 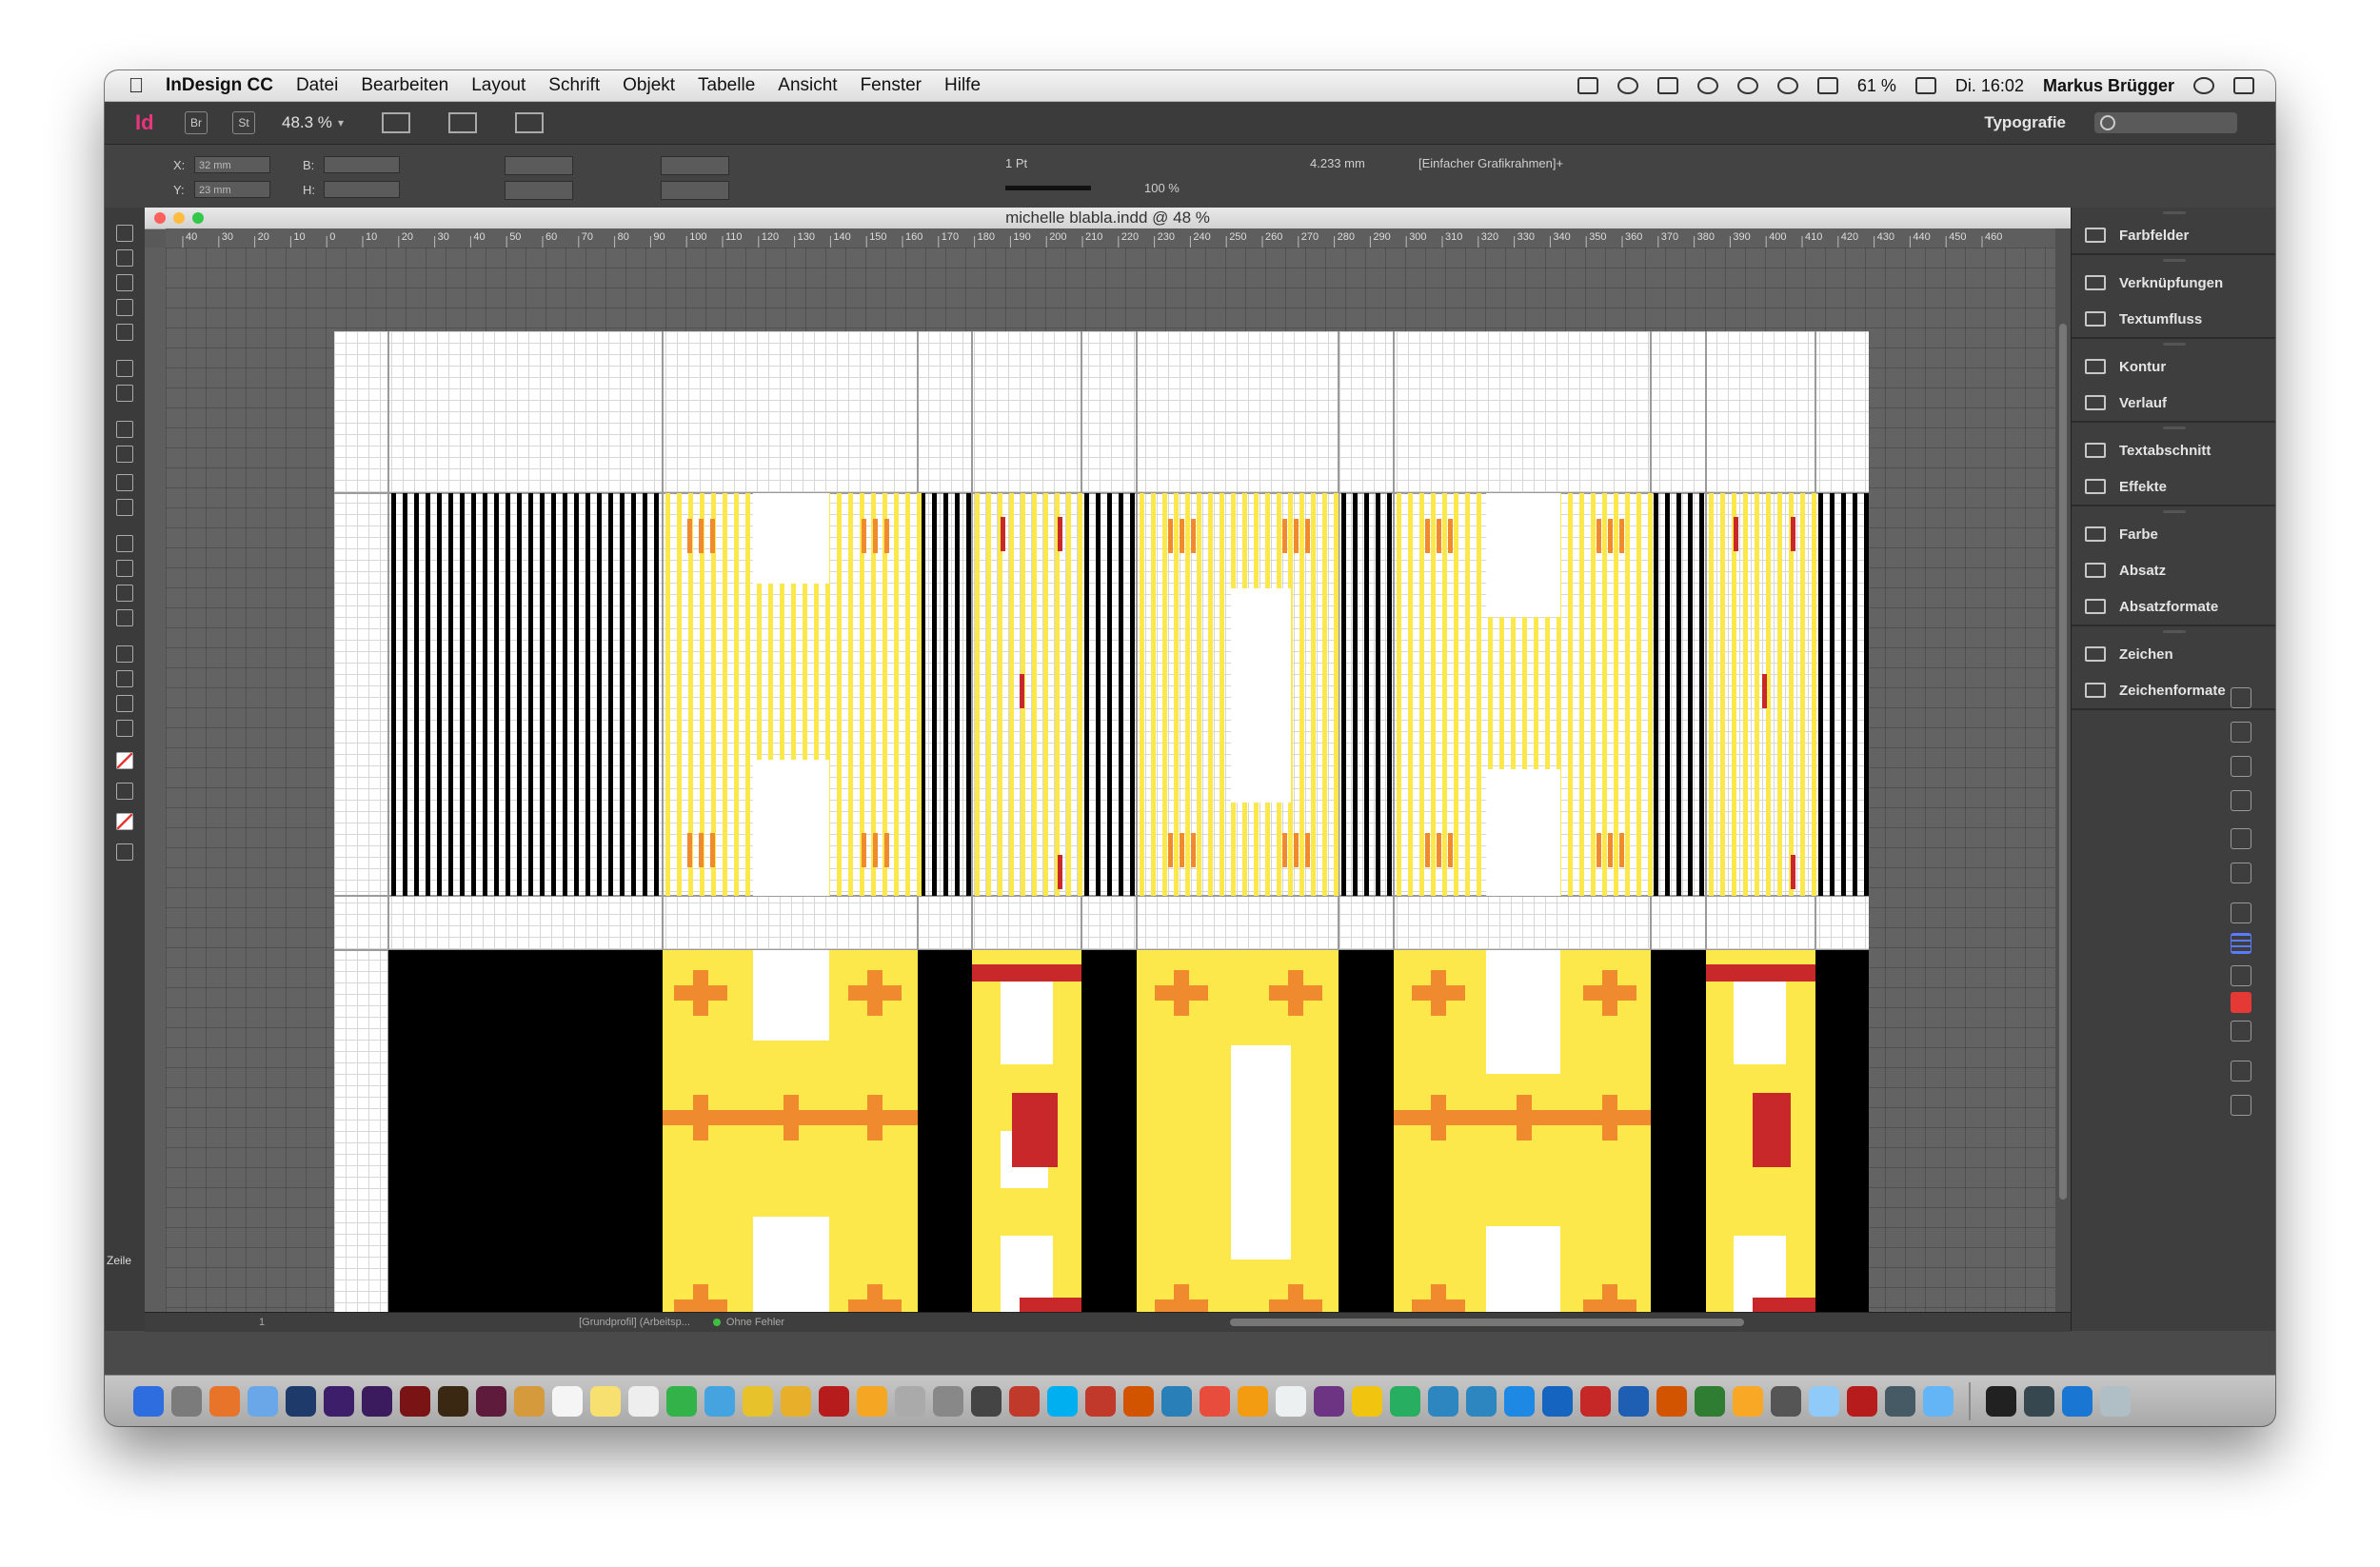 What do you see at coordinates (2241, 766) in the screenshot?
I see `eraser-icon` at bounding box center [2241, 766].